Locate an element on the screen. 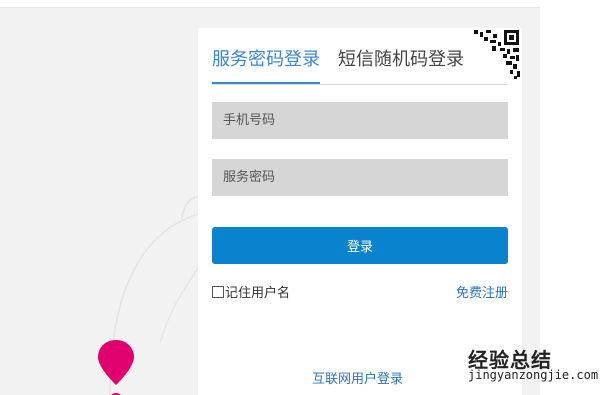 Image resolution: width=600 pixels, height=395 pixels. service-password-input is located at coordinates (360, 177).